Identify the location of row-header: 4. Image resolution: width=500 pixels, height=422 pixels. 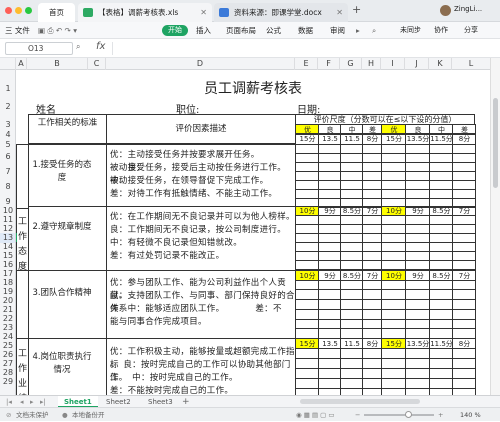
(7, 135).